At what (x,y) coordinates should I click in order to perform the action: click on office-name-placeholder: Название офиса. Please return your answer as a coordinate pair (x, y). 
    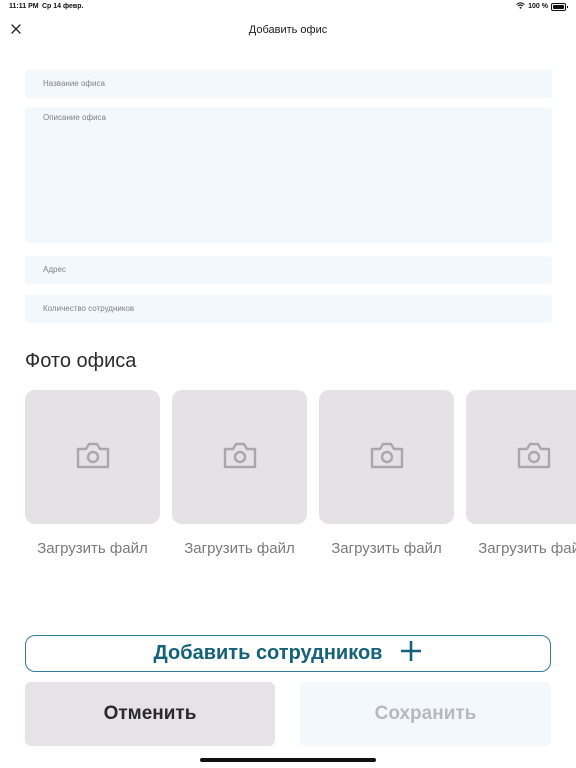
    Looking at the image, I should click on (74, 83).